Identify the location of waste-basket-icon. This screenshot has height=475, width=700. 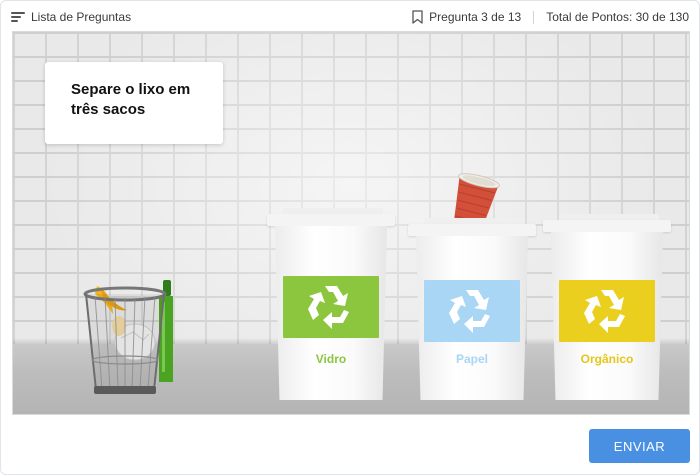
(128, 337).